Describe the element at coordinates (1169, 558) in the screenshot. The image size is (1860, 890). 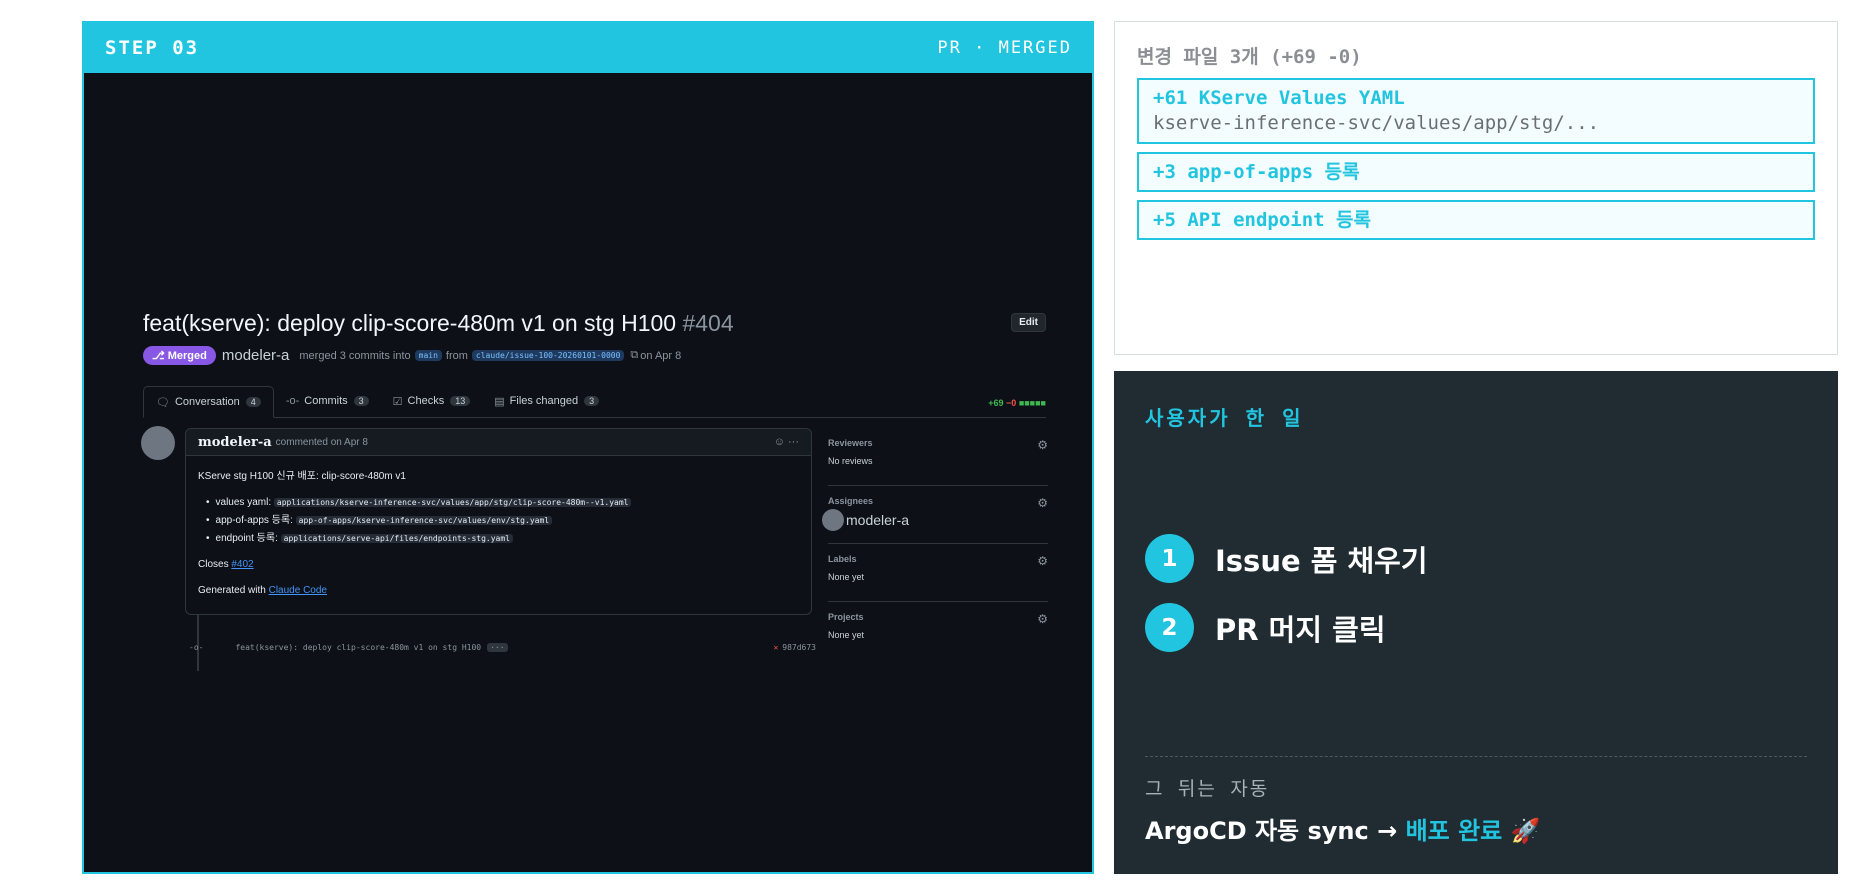
I see `step-number: 1` at that location.